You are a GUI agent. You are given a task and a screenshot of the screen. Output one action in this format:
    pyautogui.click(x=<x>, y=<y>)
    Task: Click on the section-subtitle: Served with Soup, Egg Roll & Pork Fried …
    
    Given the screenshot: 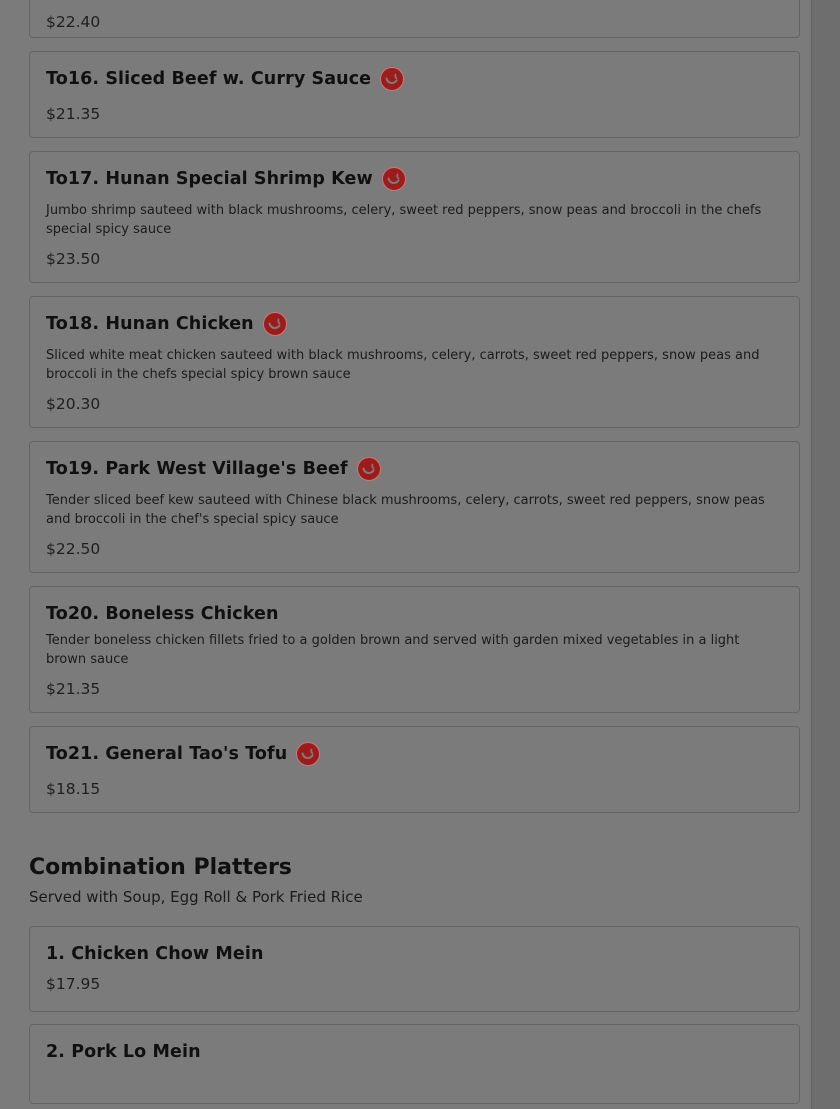 What is the action you would take?
    pyautogui.click(x=196, y=897)
    